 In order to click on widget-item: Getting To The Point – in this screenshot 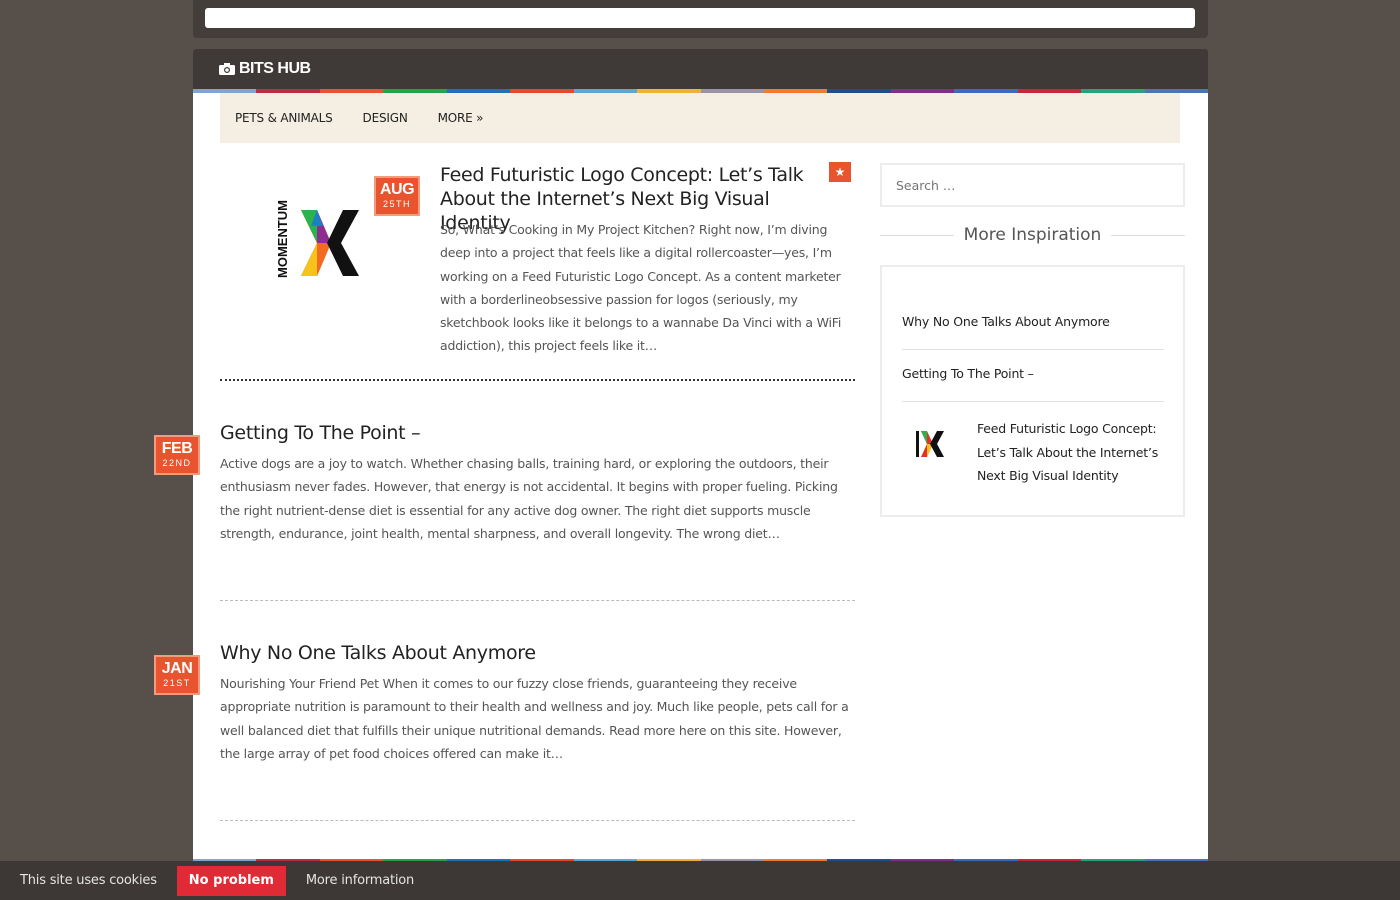, I will do `click(1033, 373)`.